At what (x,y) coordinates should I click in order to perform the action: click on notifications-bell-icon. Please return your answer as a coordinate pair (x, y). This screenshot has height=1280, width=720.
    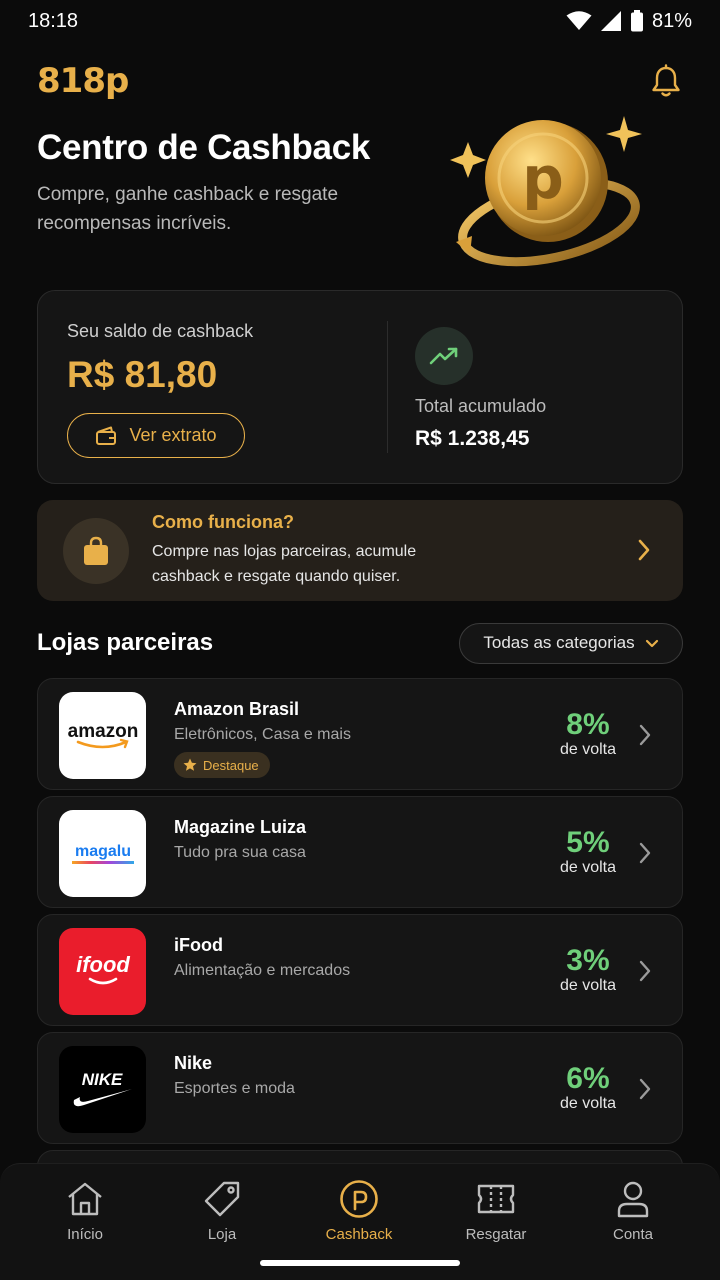
    Looking at the image, I should click on (666, 81).